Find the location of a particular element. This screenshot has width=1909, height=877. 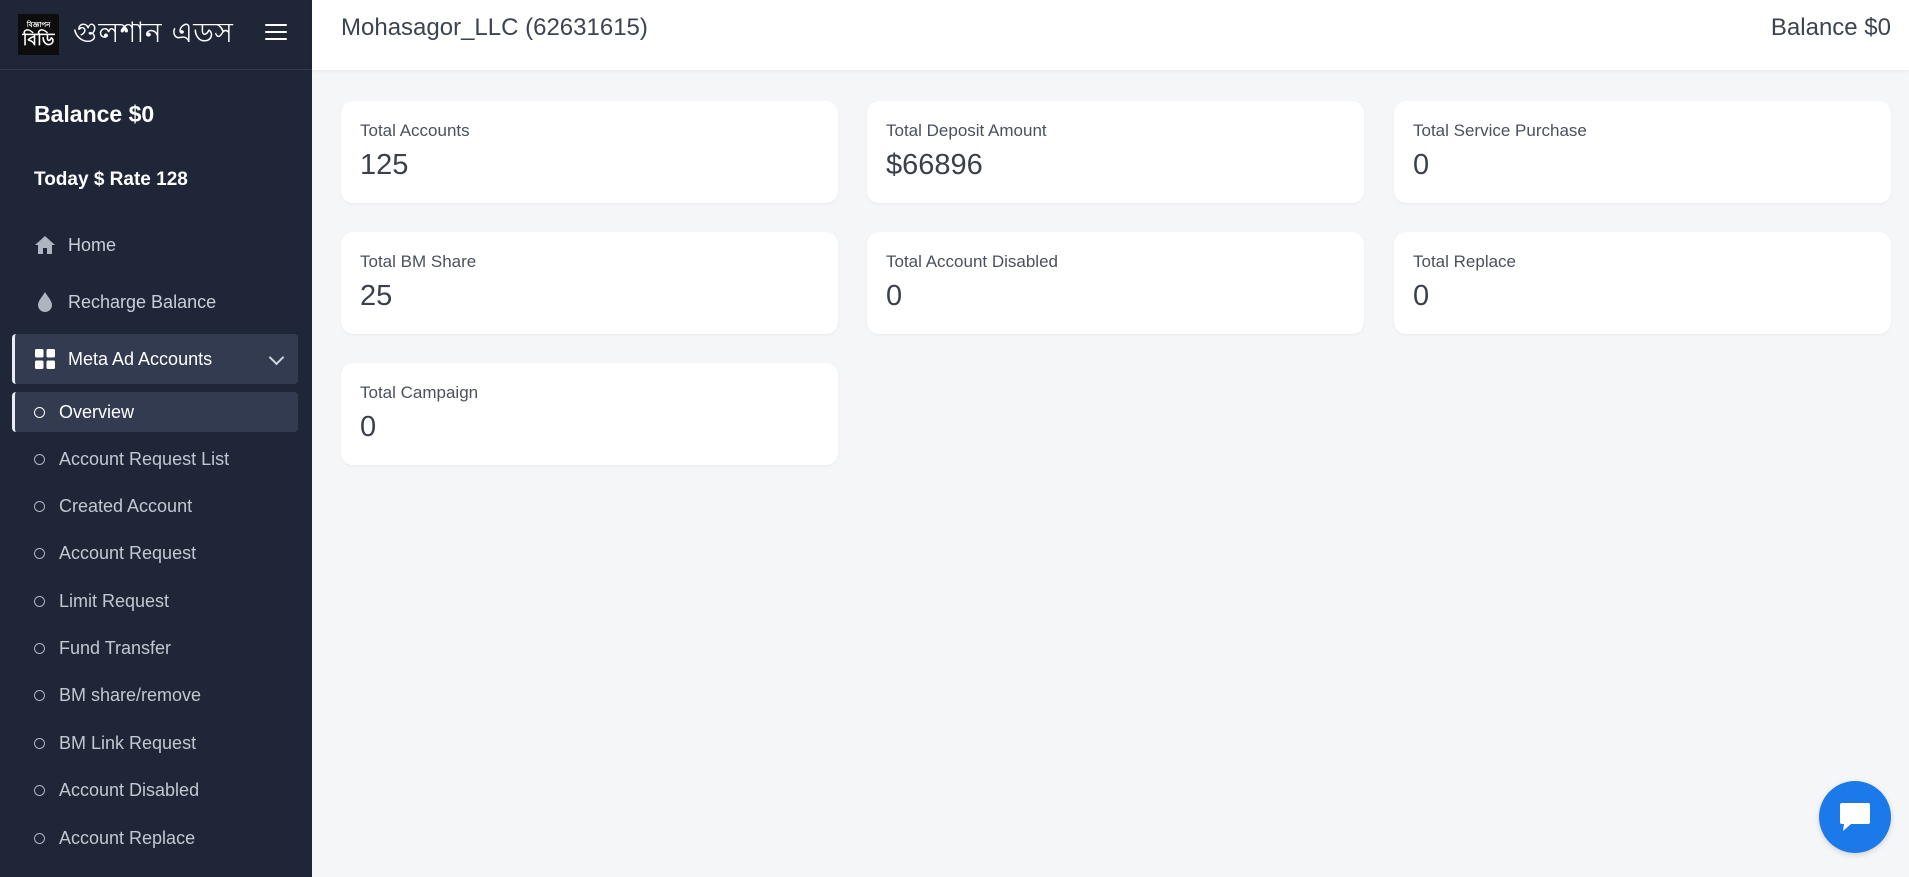

submenu-account-request-list: Account Request List is located at coordinates (155, 459).